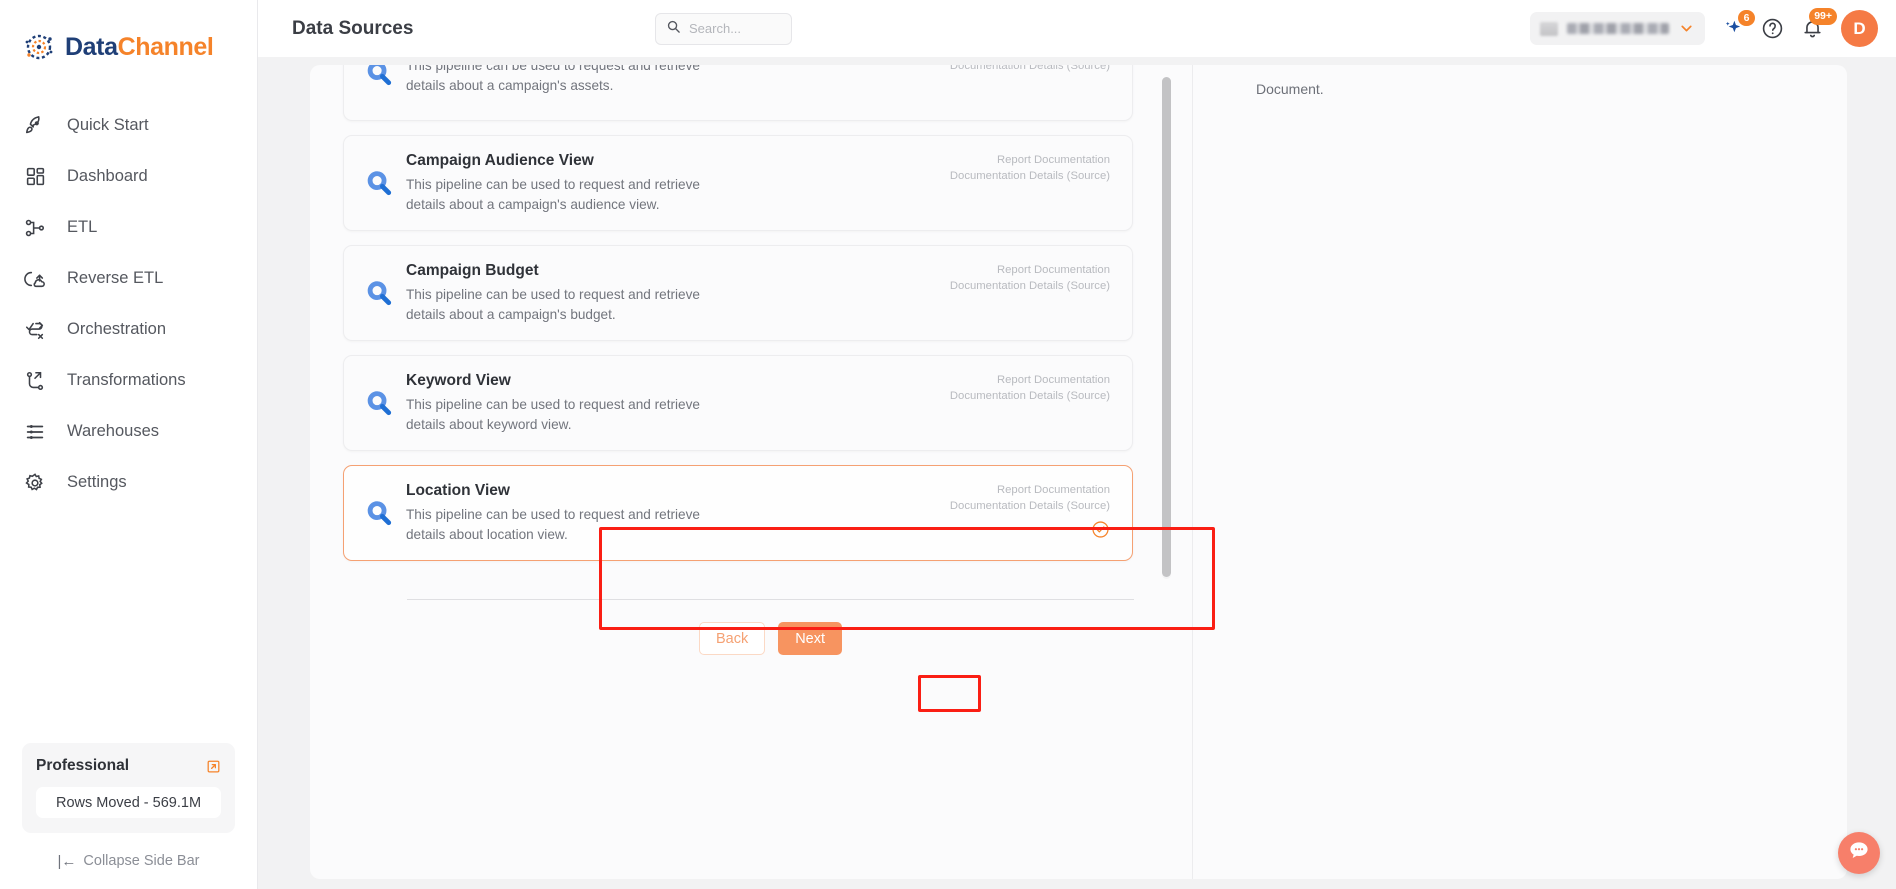  I want to click on workspace-selector, so click(1617, 28).